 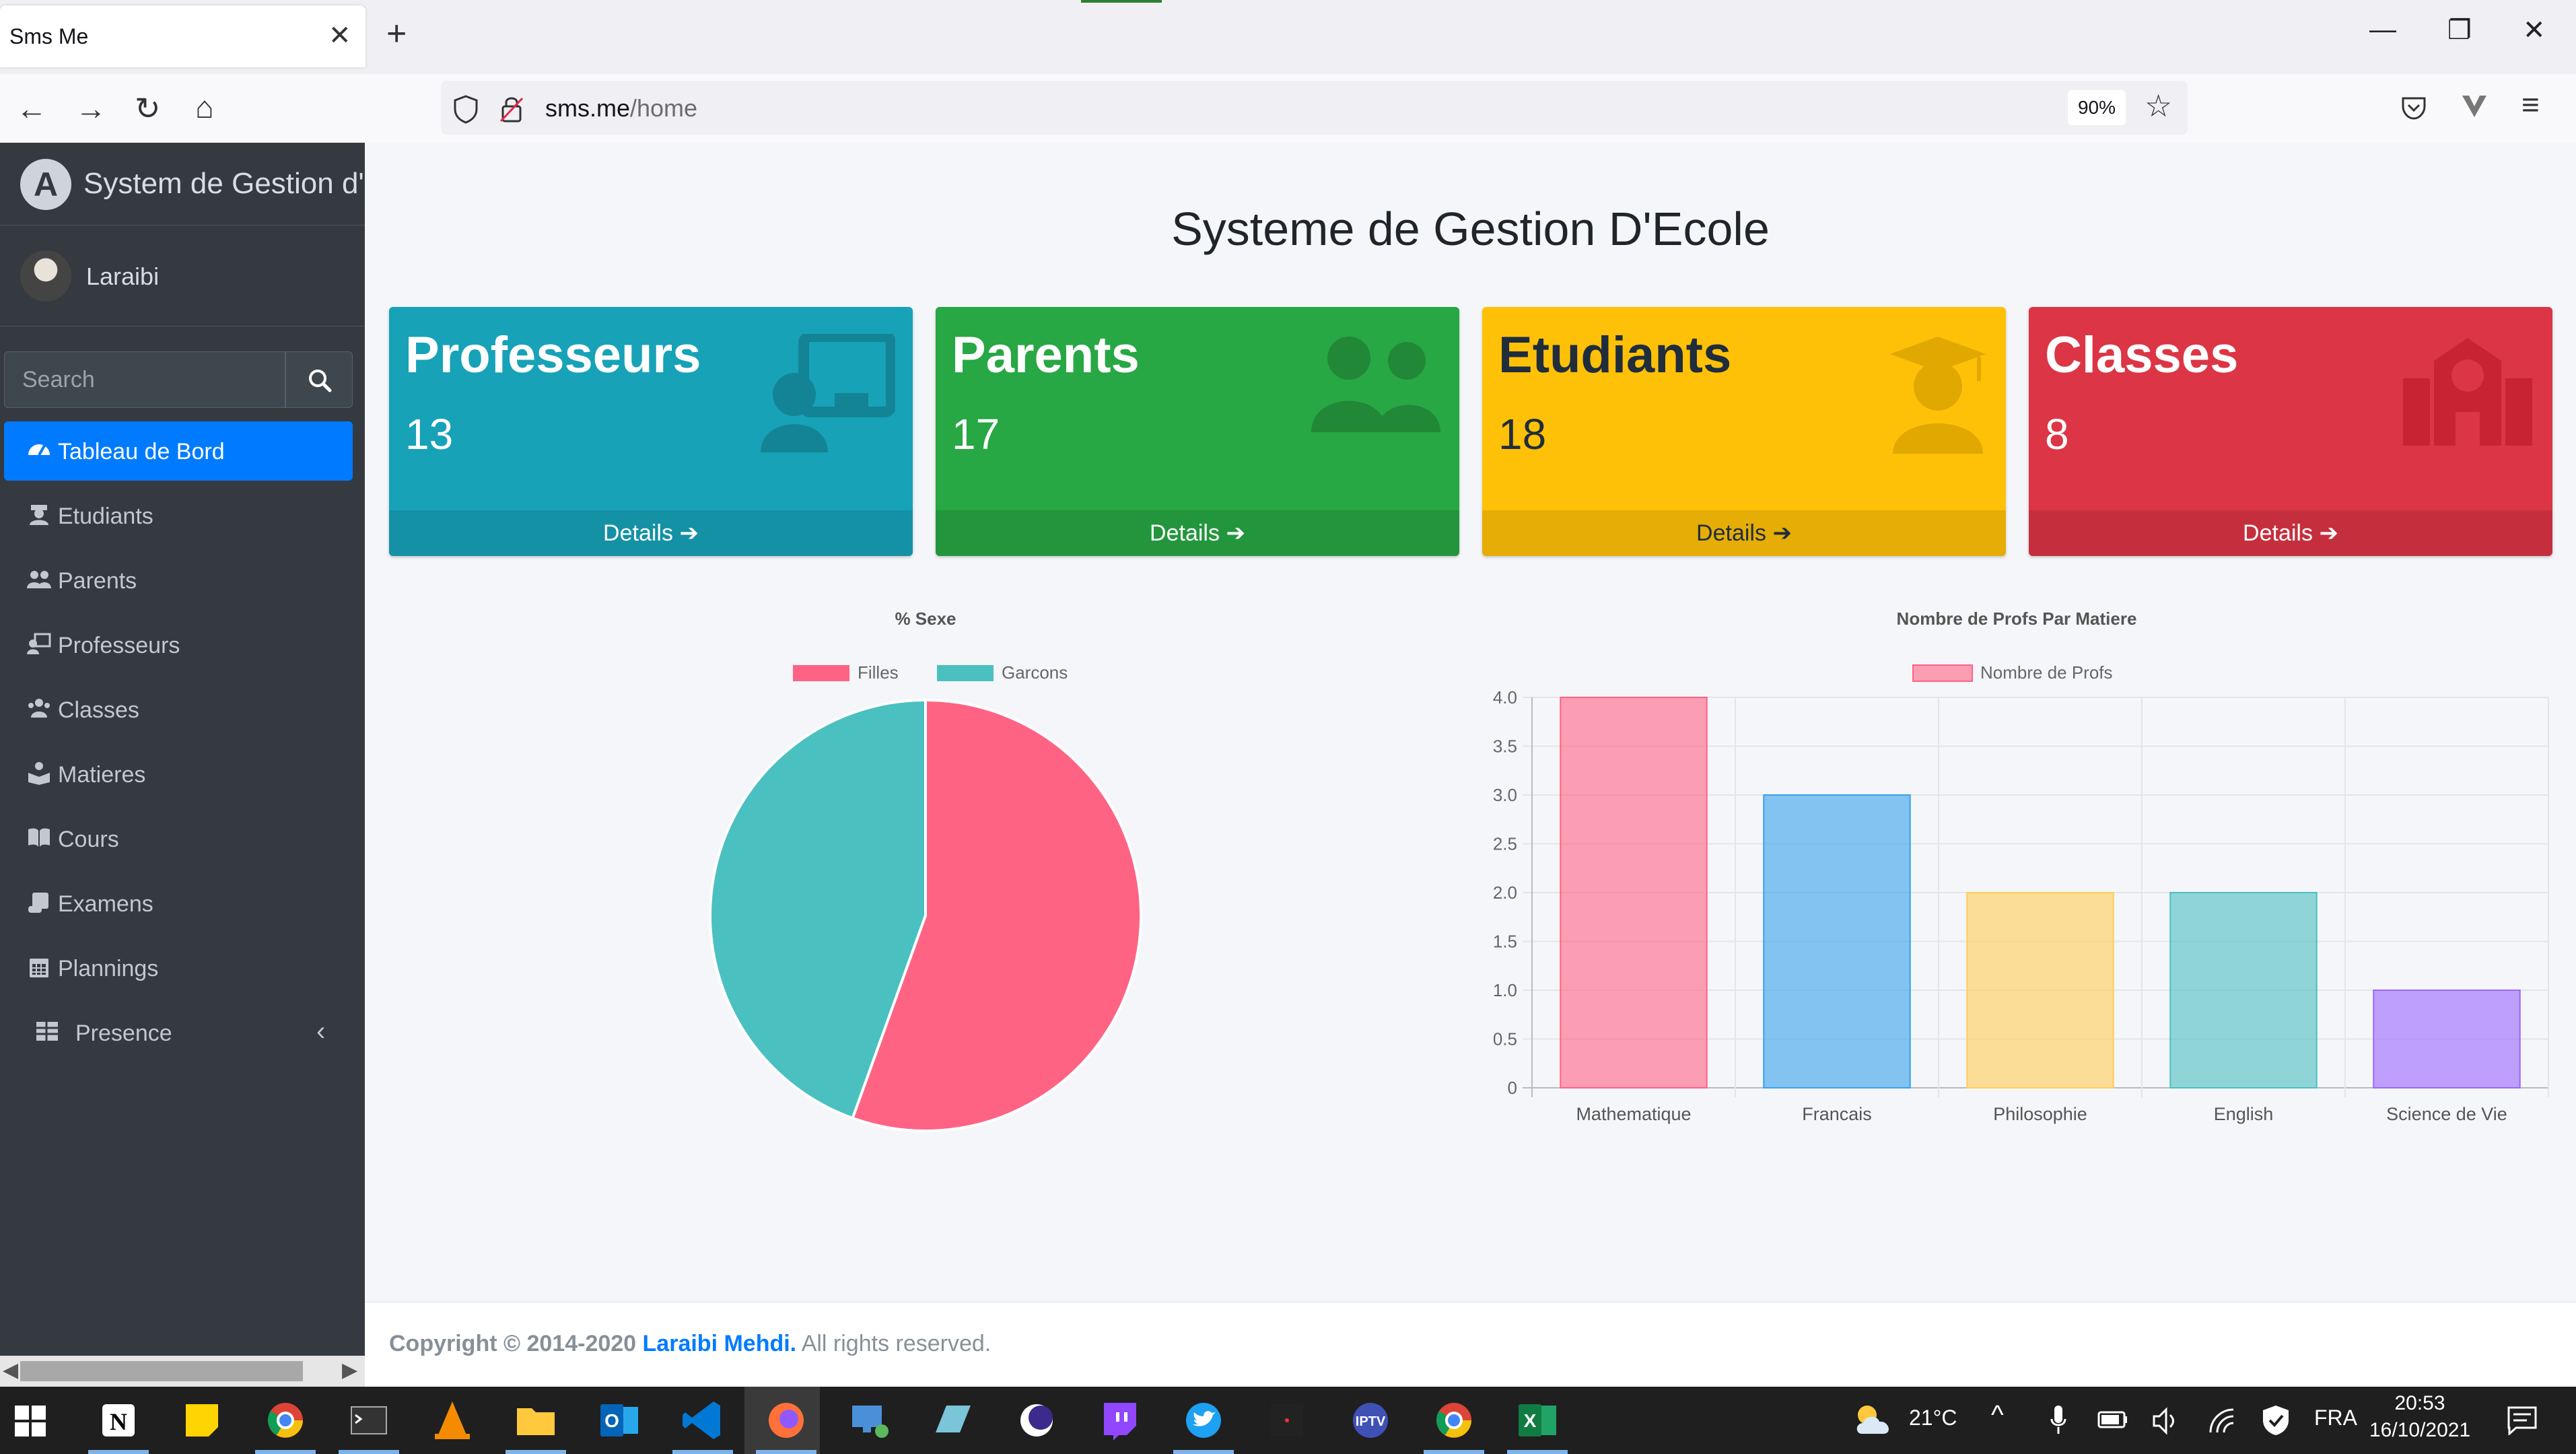 What do you see at coordinates (339, 35) in the screenshot?
I see `close-tab-icon: ✕` at bounding box center [339, 35].